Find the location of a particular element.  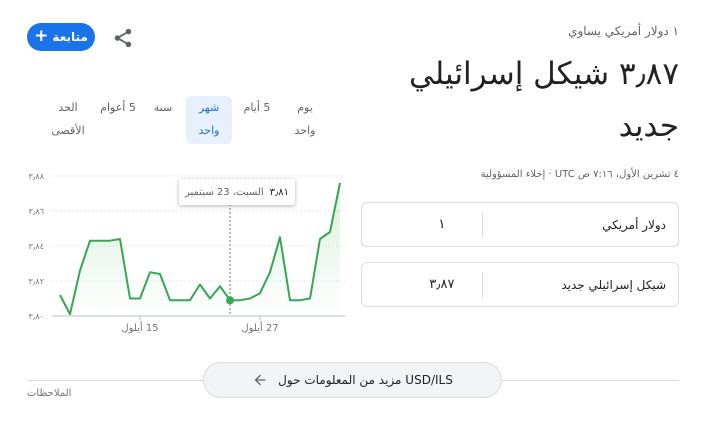

follow-label: متابعة is located at coordinates (70, 37).